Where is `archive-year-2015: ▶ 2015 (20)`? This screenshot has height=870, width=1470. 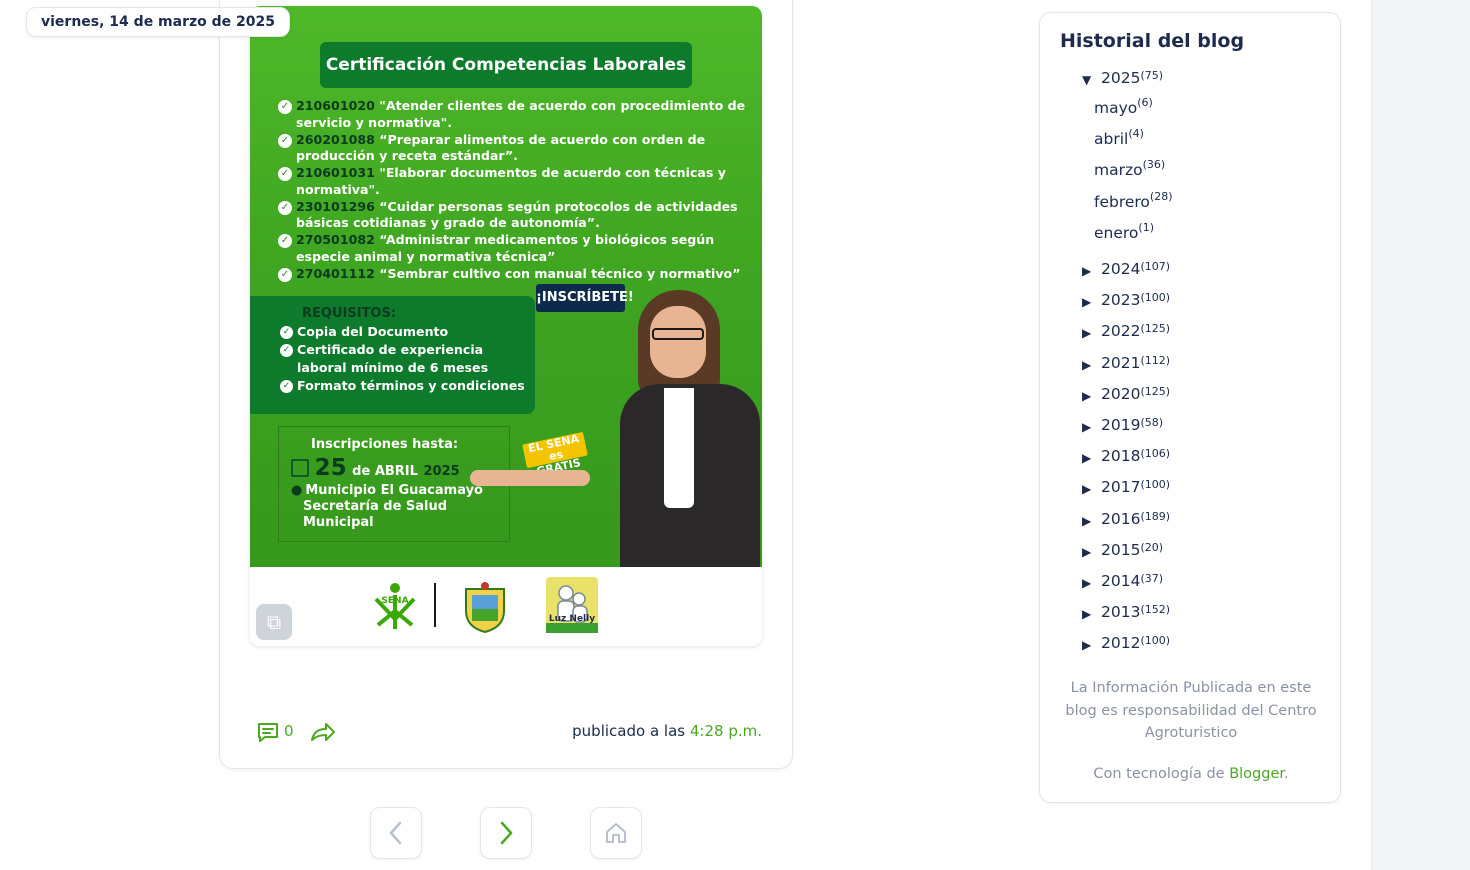 archive-year-2015: ▶ 2015 (20) is located at coordinates (1122, 552).